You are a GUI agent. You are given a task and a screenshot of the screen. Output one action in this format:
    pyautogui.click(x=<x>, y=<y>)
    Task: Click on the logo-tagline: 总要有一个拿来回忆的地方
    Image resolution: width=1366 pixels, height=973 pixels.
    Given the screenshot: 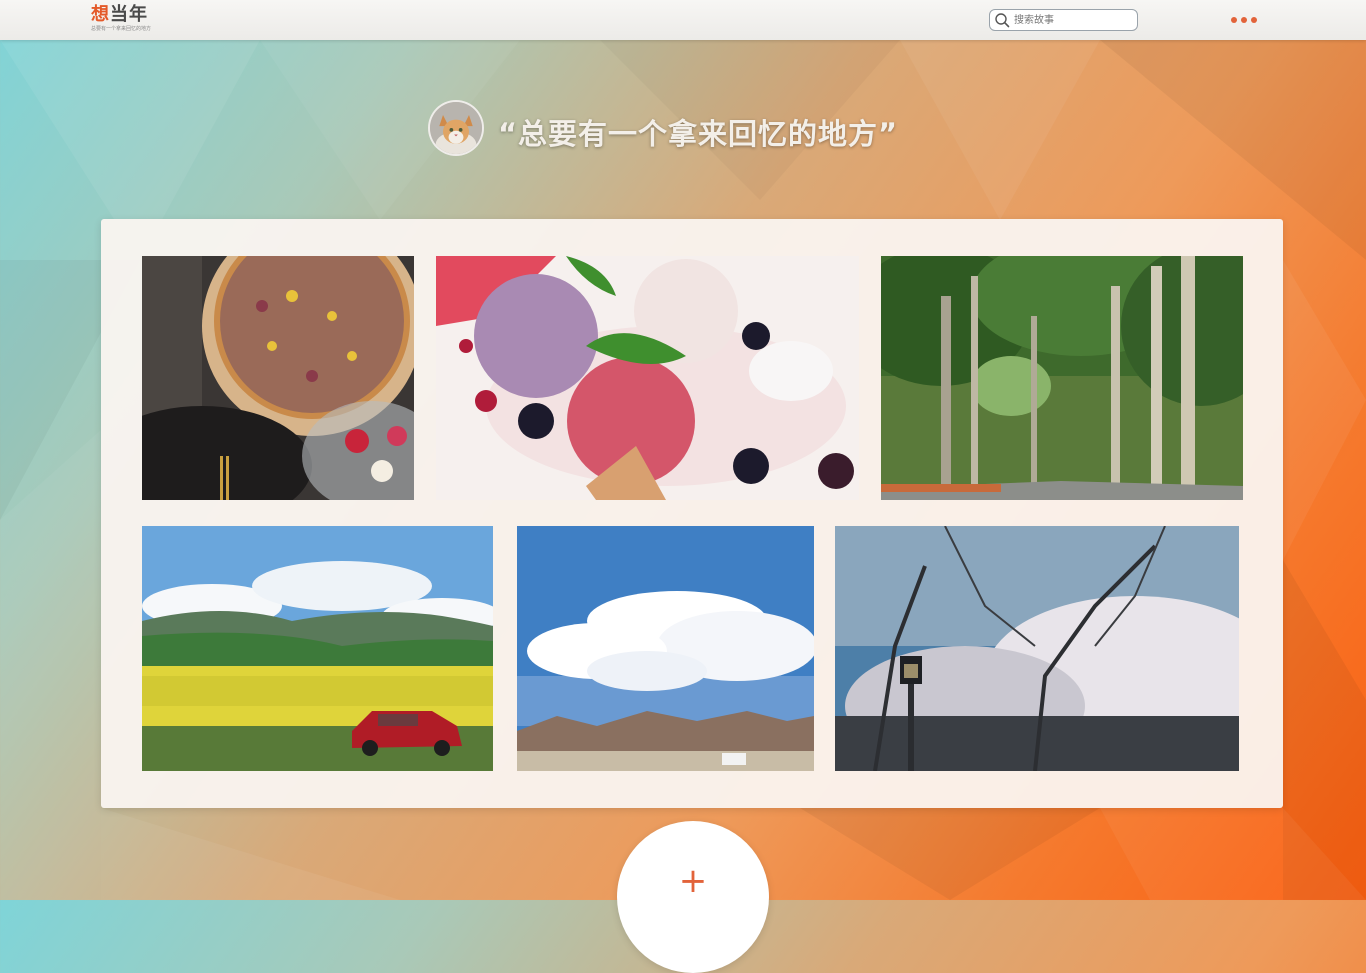 What is the action you would take?
    pyautogui.click(x=121, y=29)
    